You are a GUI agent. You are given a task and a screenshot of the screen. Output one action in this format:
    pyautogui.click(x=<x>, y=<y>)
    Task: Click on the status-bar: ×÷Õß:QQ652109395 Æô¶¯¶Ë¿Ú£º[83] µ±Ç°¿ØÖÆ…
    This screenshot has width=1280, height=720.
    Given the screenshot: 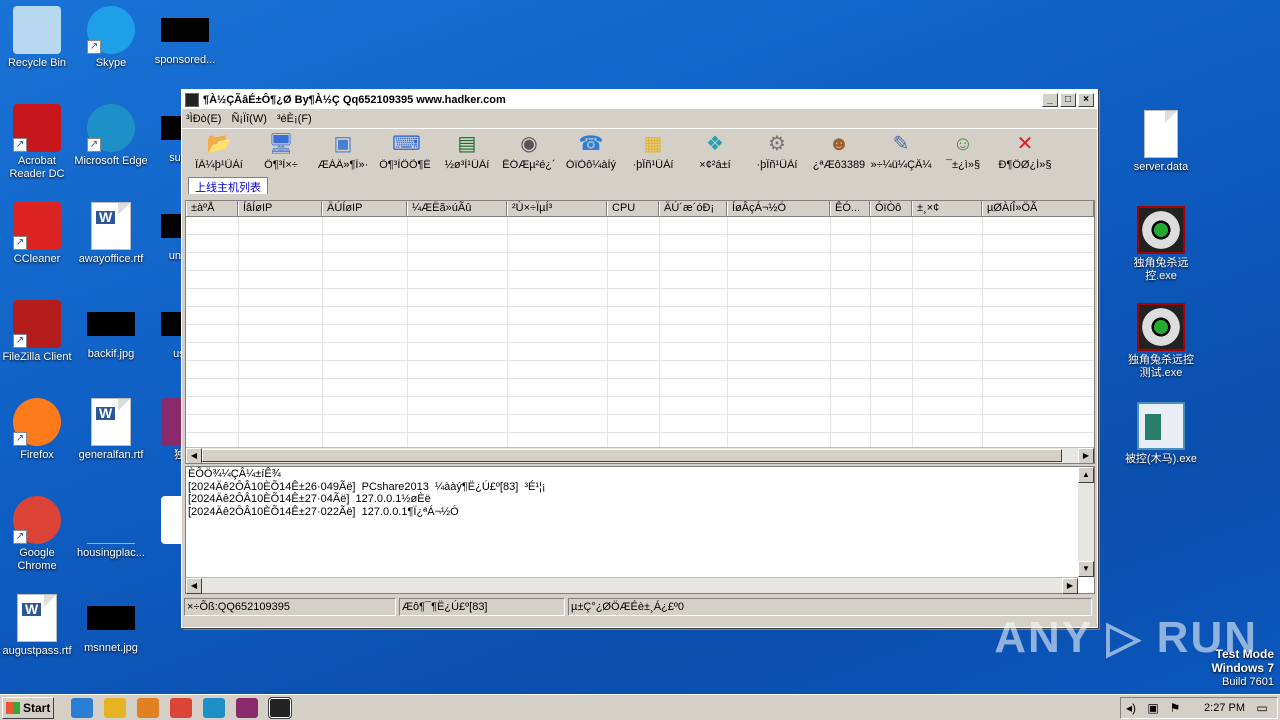 What is the action you would take?
    pyautogui.click(x=639, y=607)
    